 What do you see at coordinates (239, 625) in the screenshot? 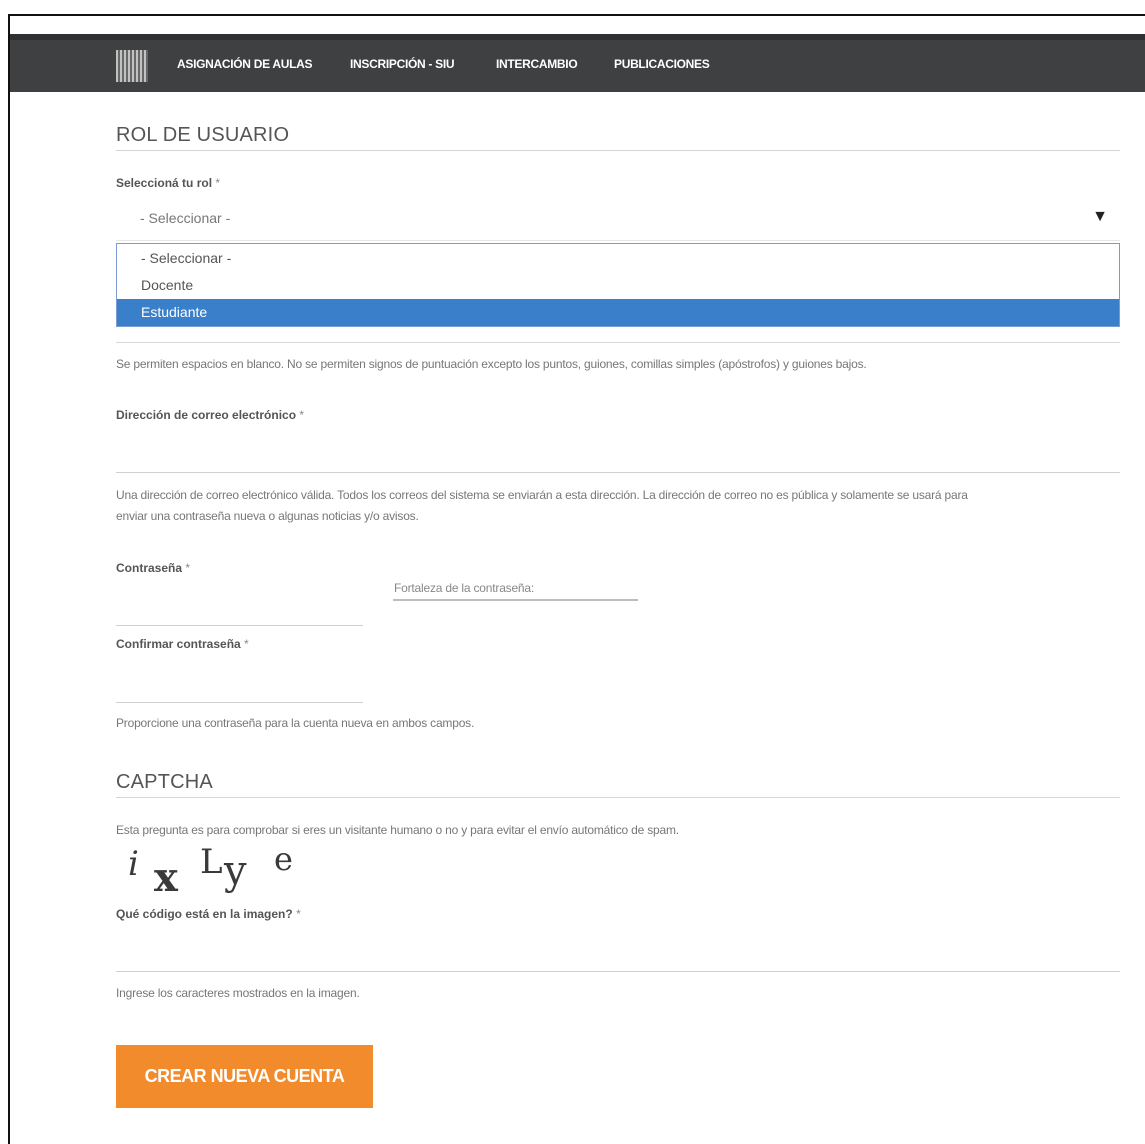
I see `password-input` at bounding box center [239, 625].